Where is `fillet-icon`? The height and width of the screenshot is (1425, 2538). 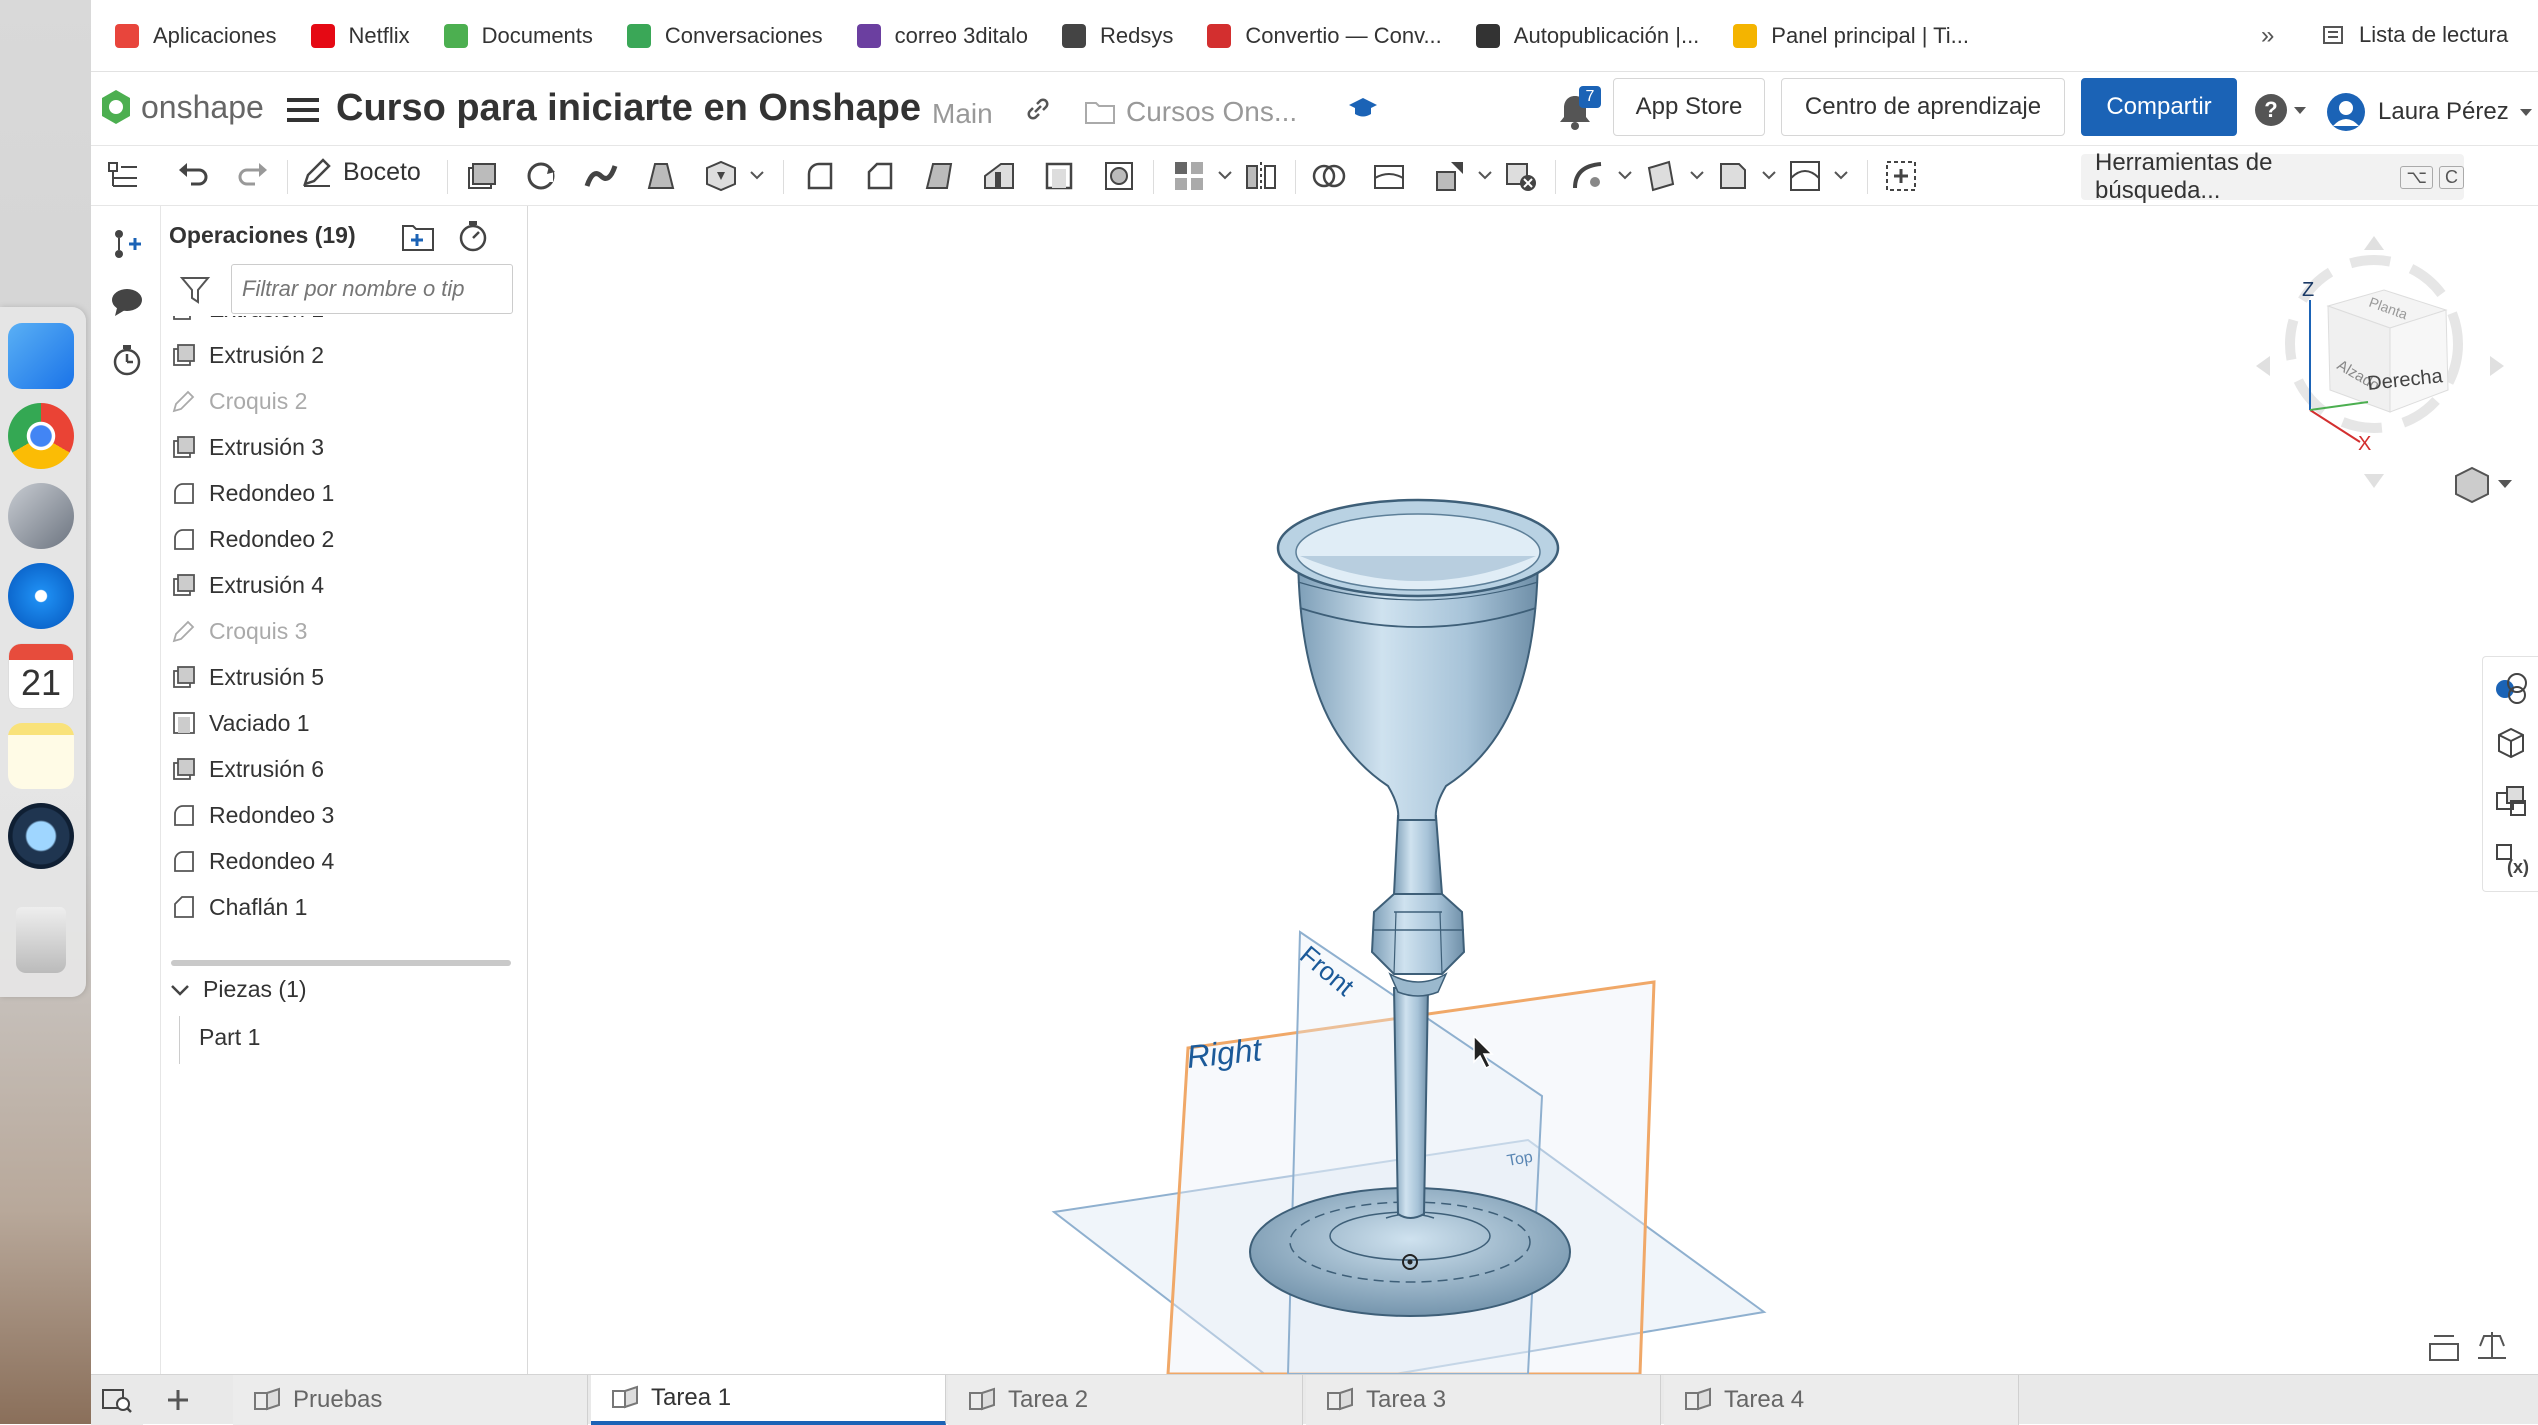
fillet-icon is located at coordinates (819, 176).